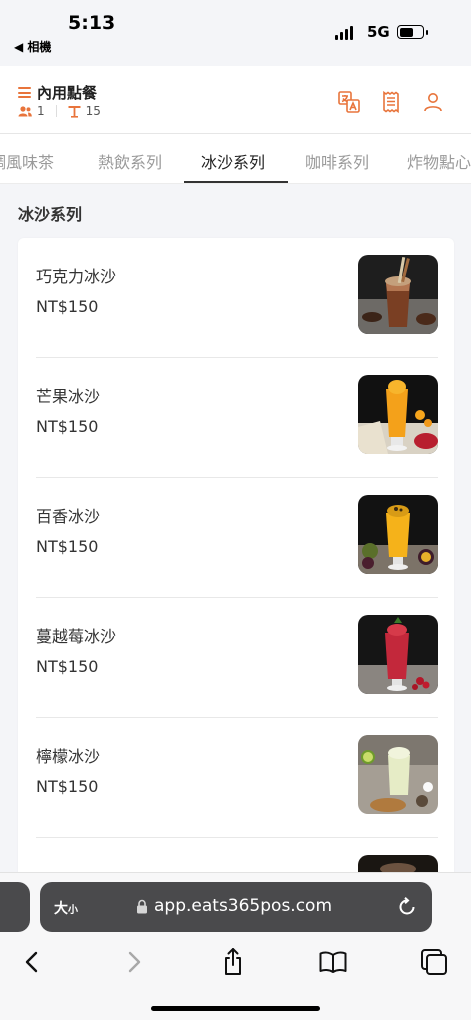 The height and width of the screenshot is (1020, 471). Describe the element at coordinates (92, 23) in the screenshot. I see `status-time: 5:13` at that location.